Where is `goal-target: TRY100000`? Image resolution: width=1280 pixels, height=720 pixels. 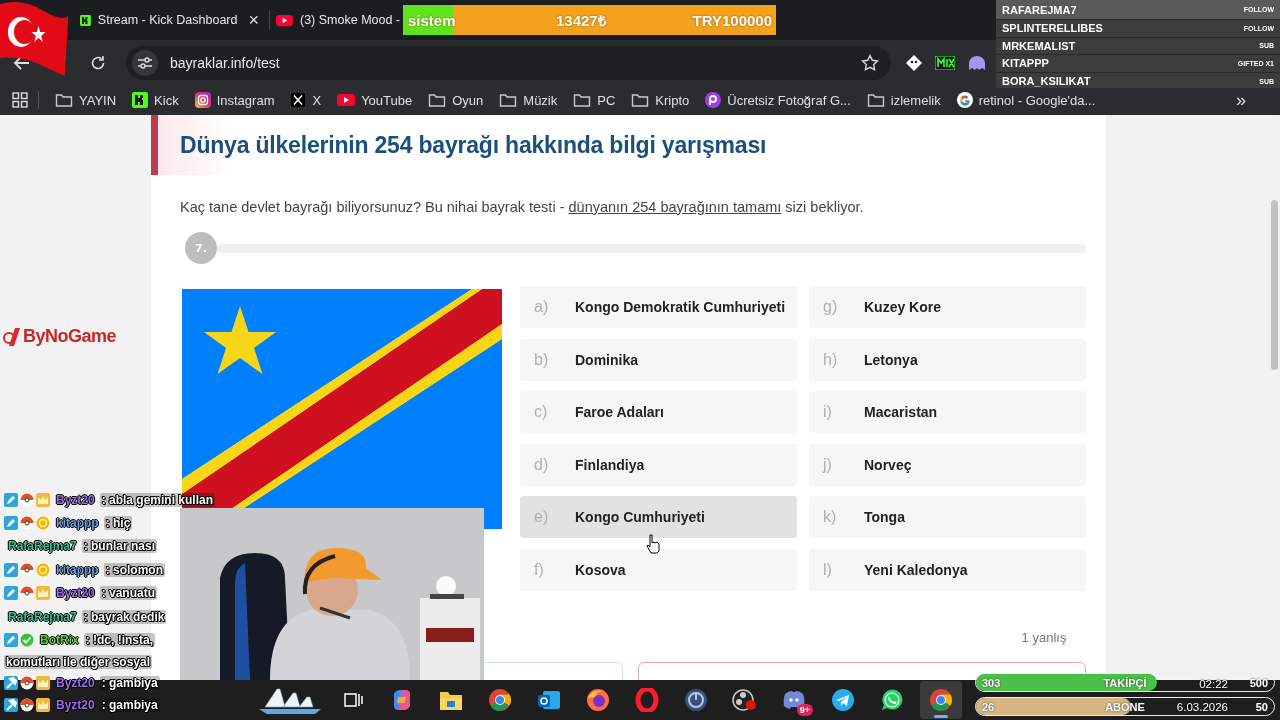
goal-target: TRY100000 is located at coordinates (732, 20).